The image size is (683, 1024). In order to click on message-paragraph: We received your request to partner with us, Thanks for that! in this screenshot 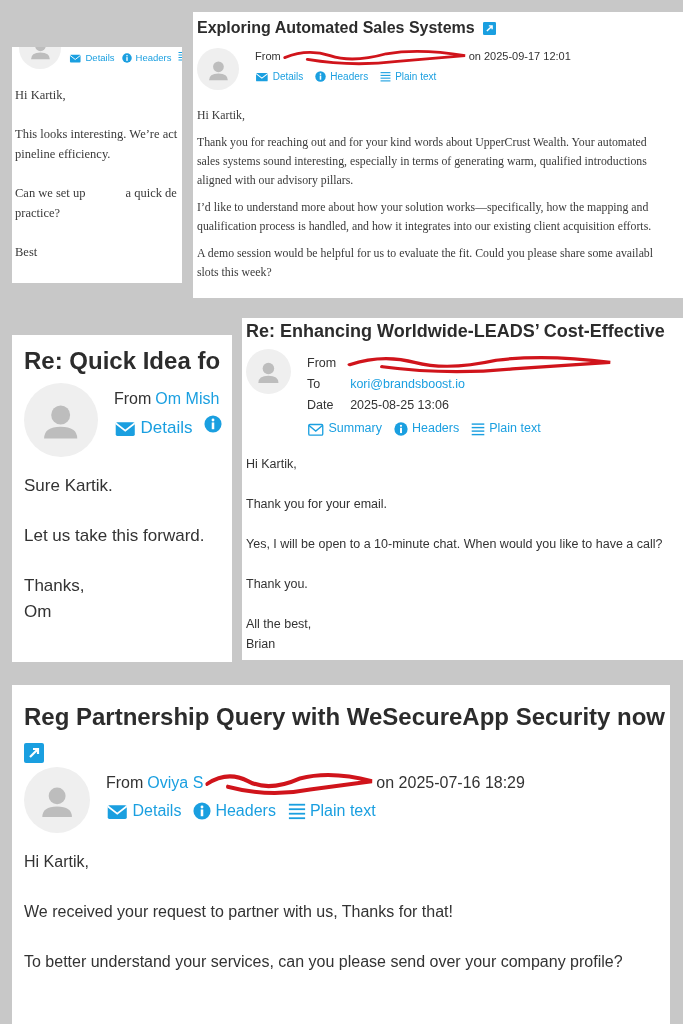, I will do `click(239, 912)`.